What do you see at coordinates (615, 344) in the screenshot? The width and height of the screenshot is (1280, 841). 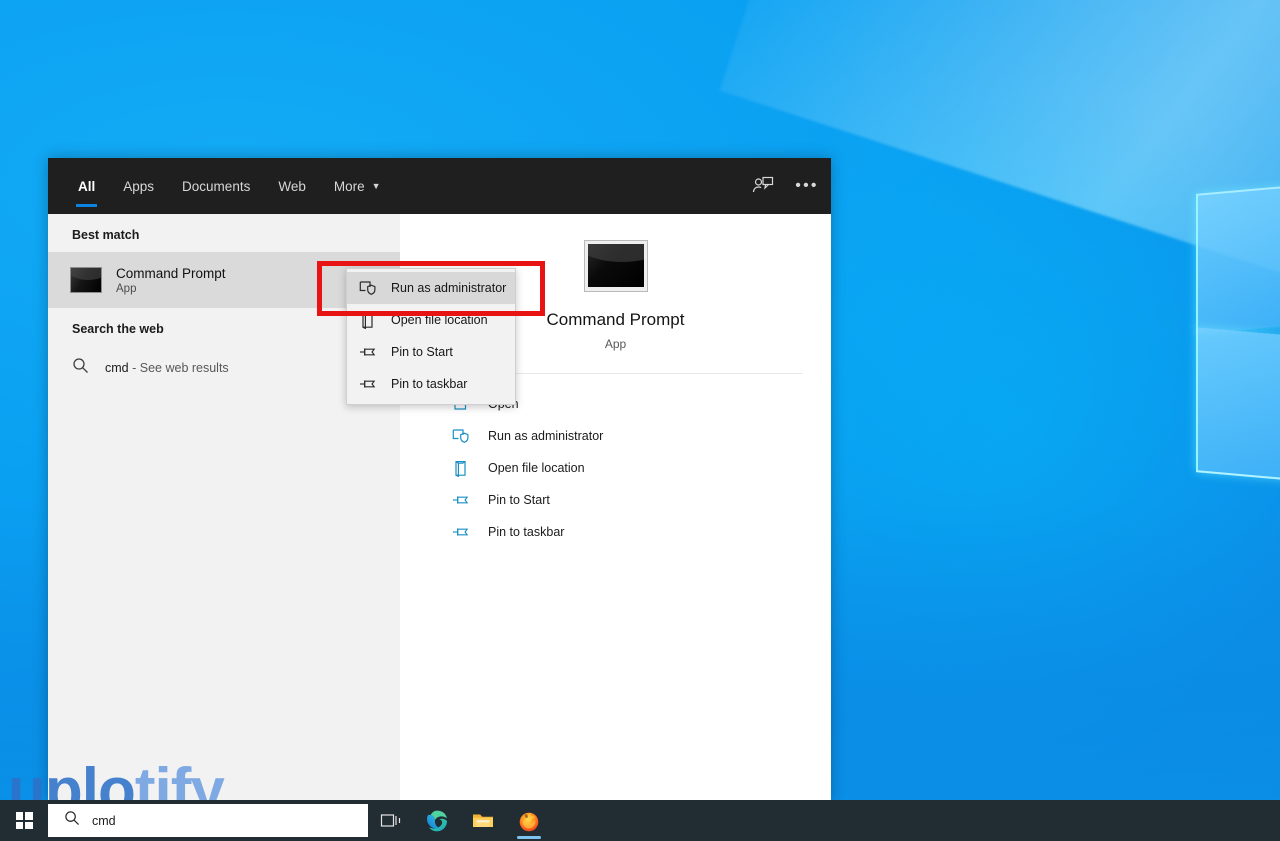 I see `app-subtitle: App` at bounding box center [615, 344].